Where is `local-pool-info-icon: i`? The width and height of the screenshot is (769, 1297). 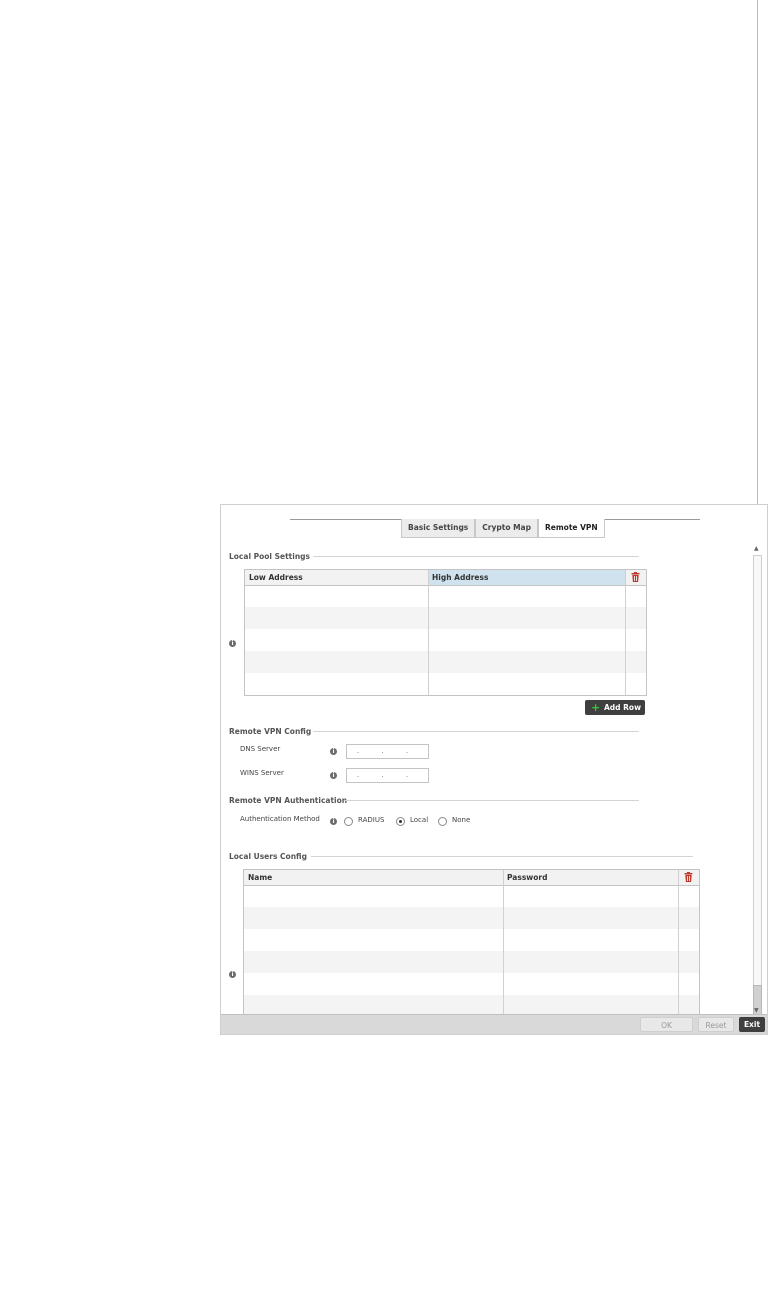
local-pool-info-icon: i is located at coordinates (232, 643).